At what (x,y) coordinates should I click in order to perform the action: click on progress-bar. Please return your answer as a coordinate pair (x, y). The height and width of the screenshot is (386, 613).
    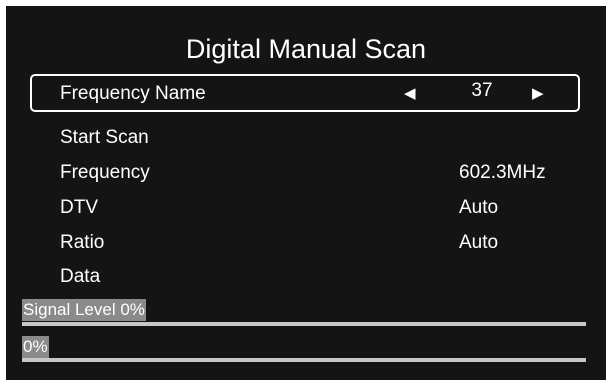
    Looking at the image, I should click on (304, 360).